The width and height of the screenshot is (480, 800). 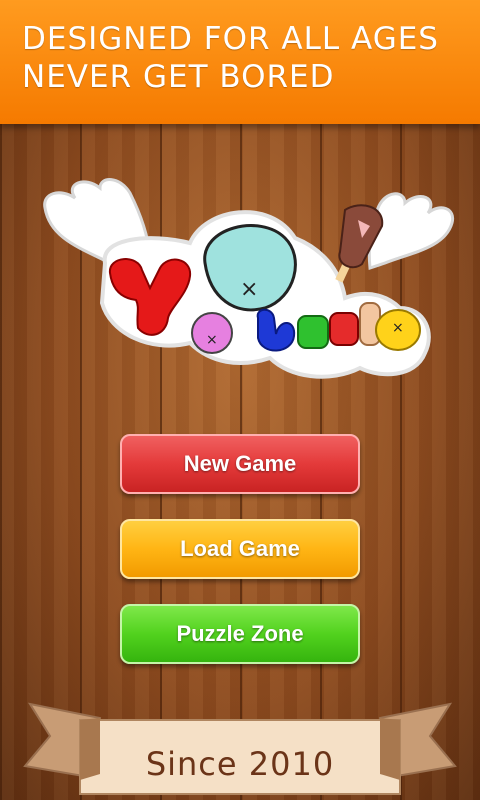 I want to click on letter-z-green, so click(x=313, y=332).